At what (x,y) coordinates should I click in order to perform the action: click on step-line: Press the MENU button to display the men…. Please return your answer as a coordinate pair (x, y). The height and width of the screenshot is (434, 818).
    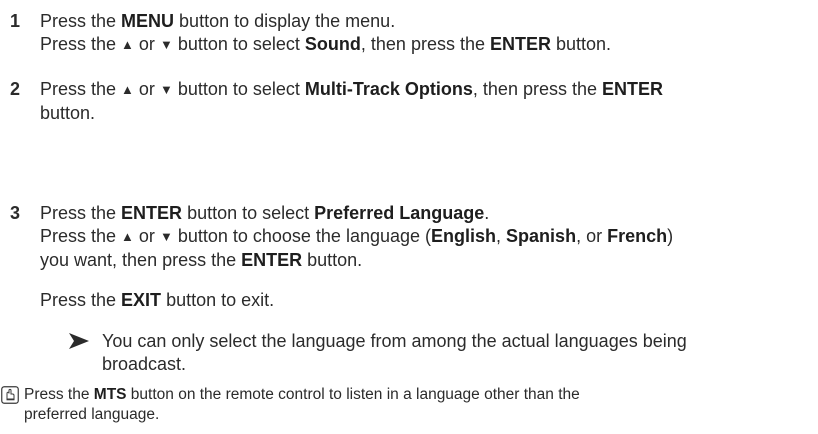
    Looking at the image, I should click on (425, 21).